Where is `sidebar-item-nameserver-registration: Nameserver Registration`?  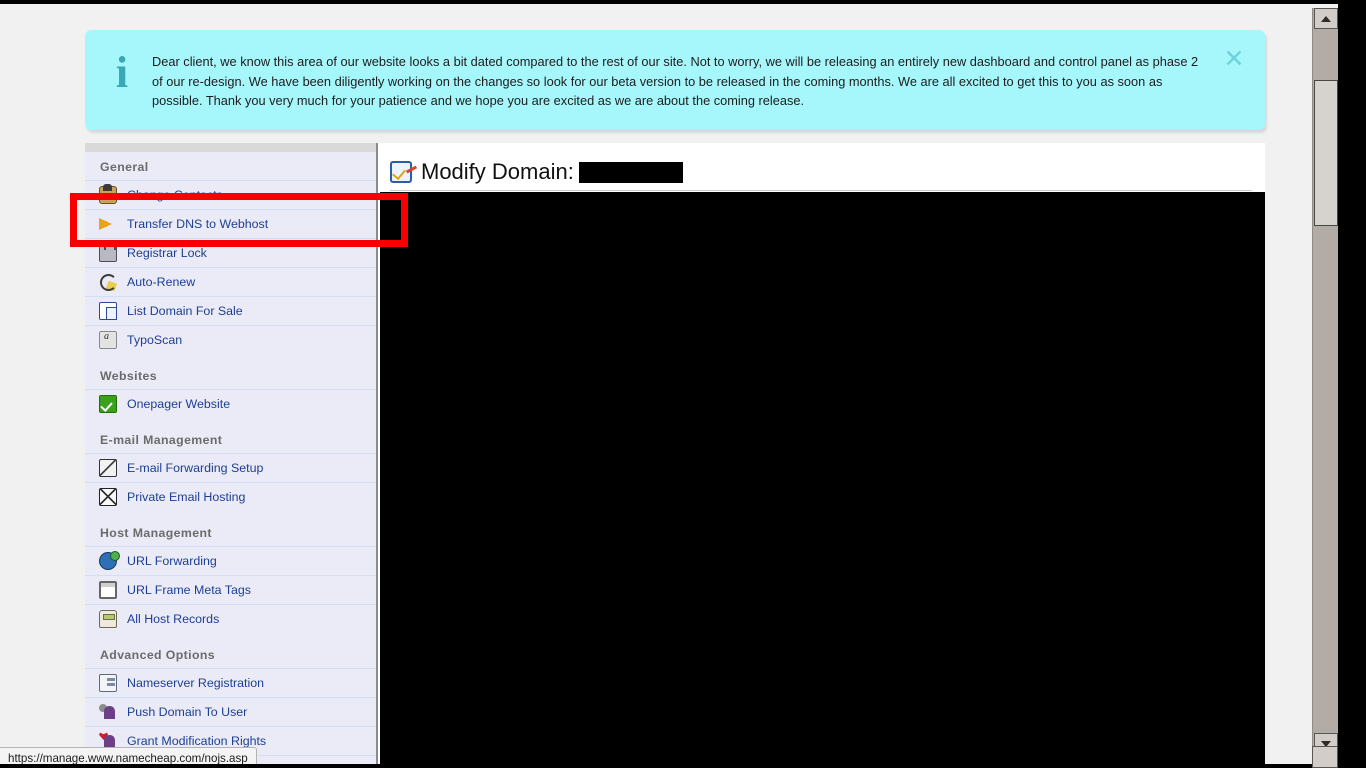
sidebar-item-nameserver-registration: Nameserver Registration is located at coordinates (230, 682).